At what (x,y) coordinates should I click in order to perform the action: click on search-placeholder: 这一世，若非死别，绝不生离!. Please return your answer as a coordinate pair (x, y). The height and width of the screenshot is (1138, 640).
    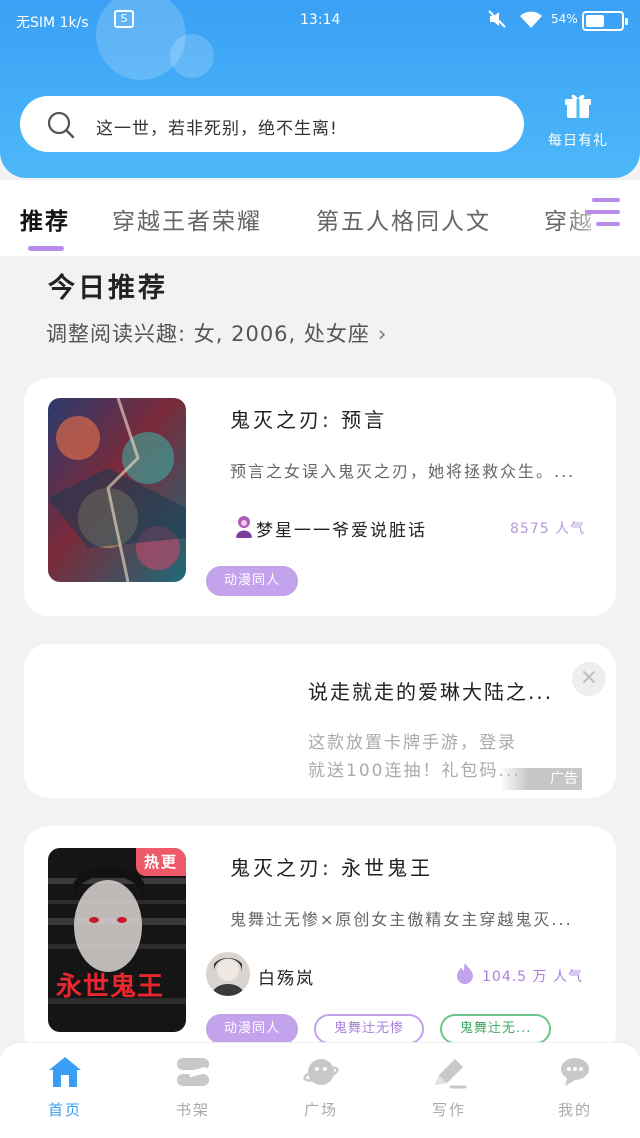
    Looking at the image, I should click on (217, 129).